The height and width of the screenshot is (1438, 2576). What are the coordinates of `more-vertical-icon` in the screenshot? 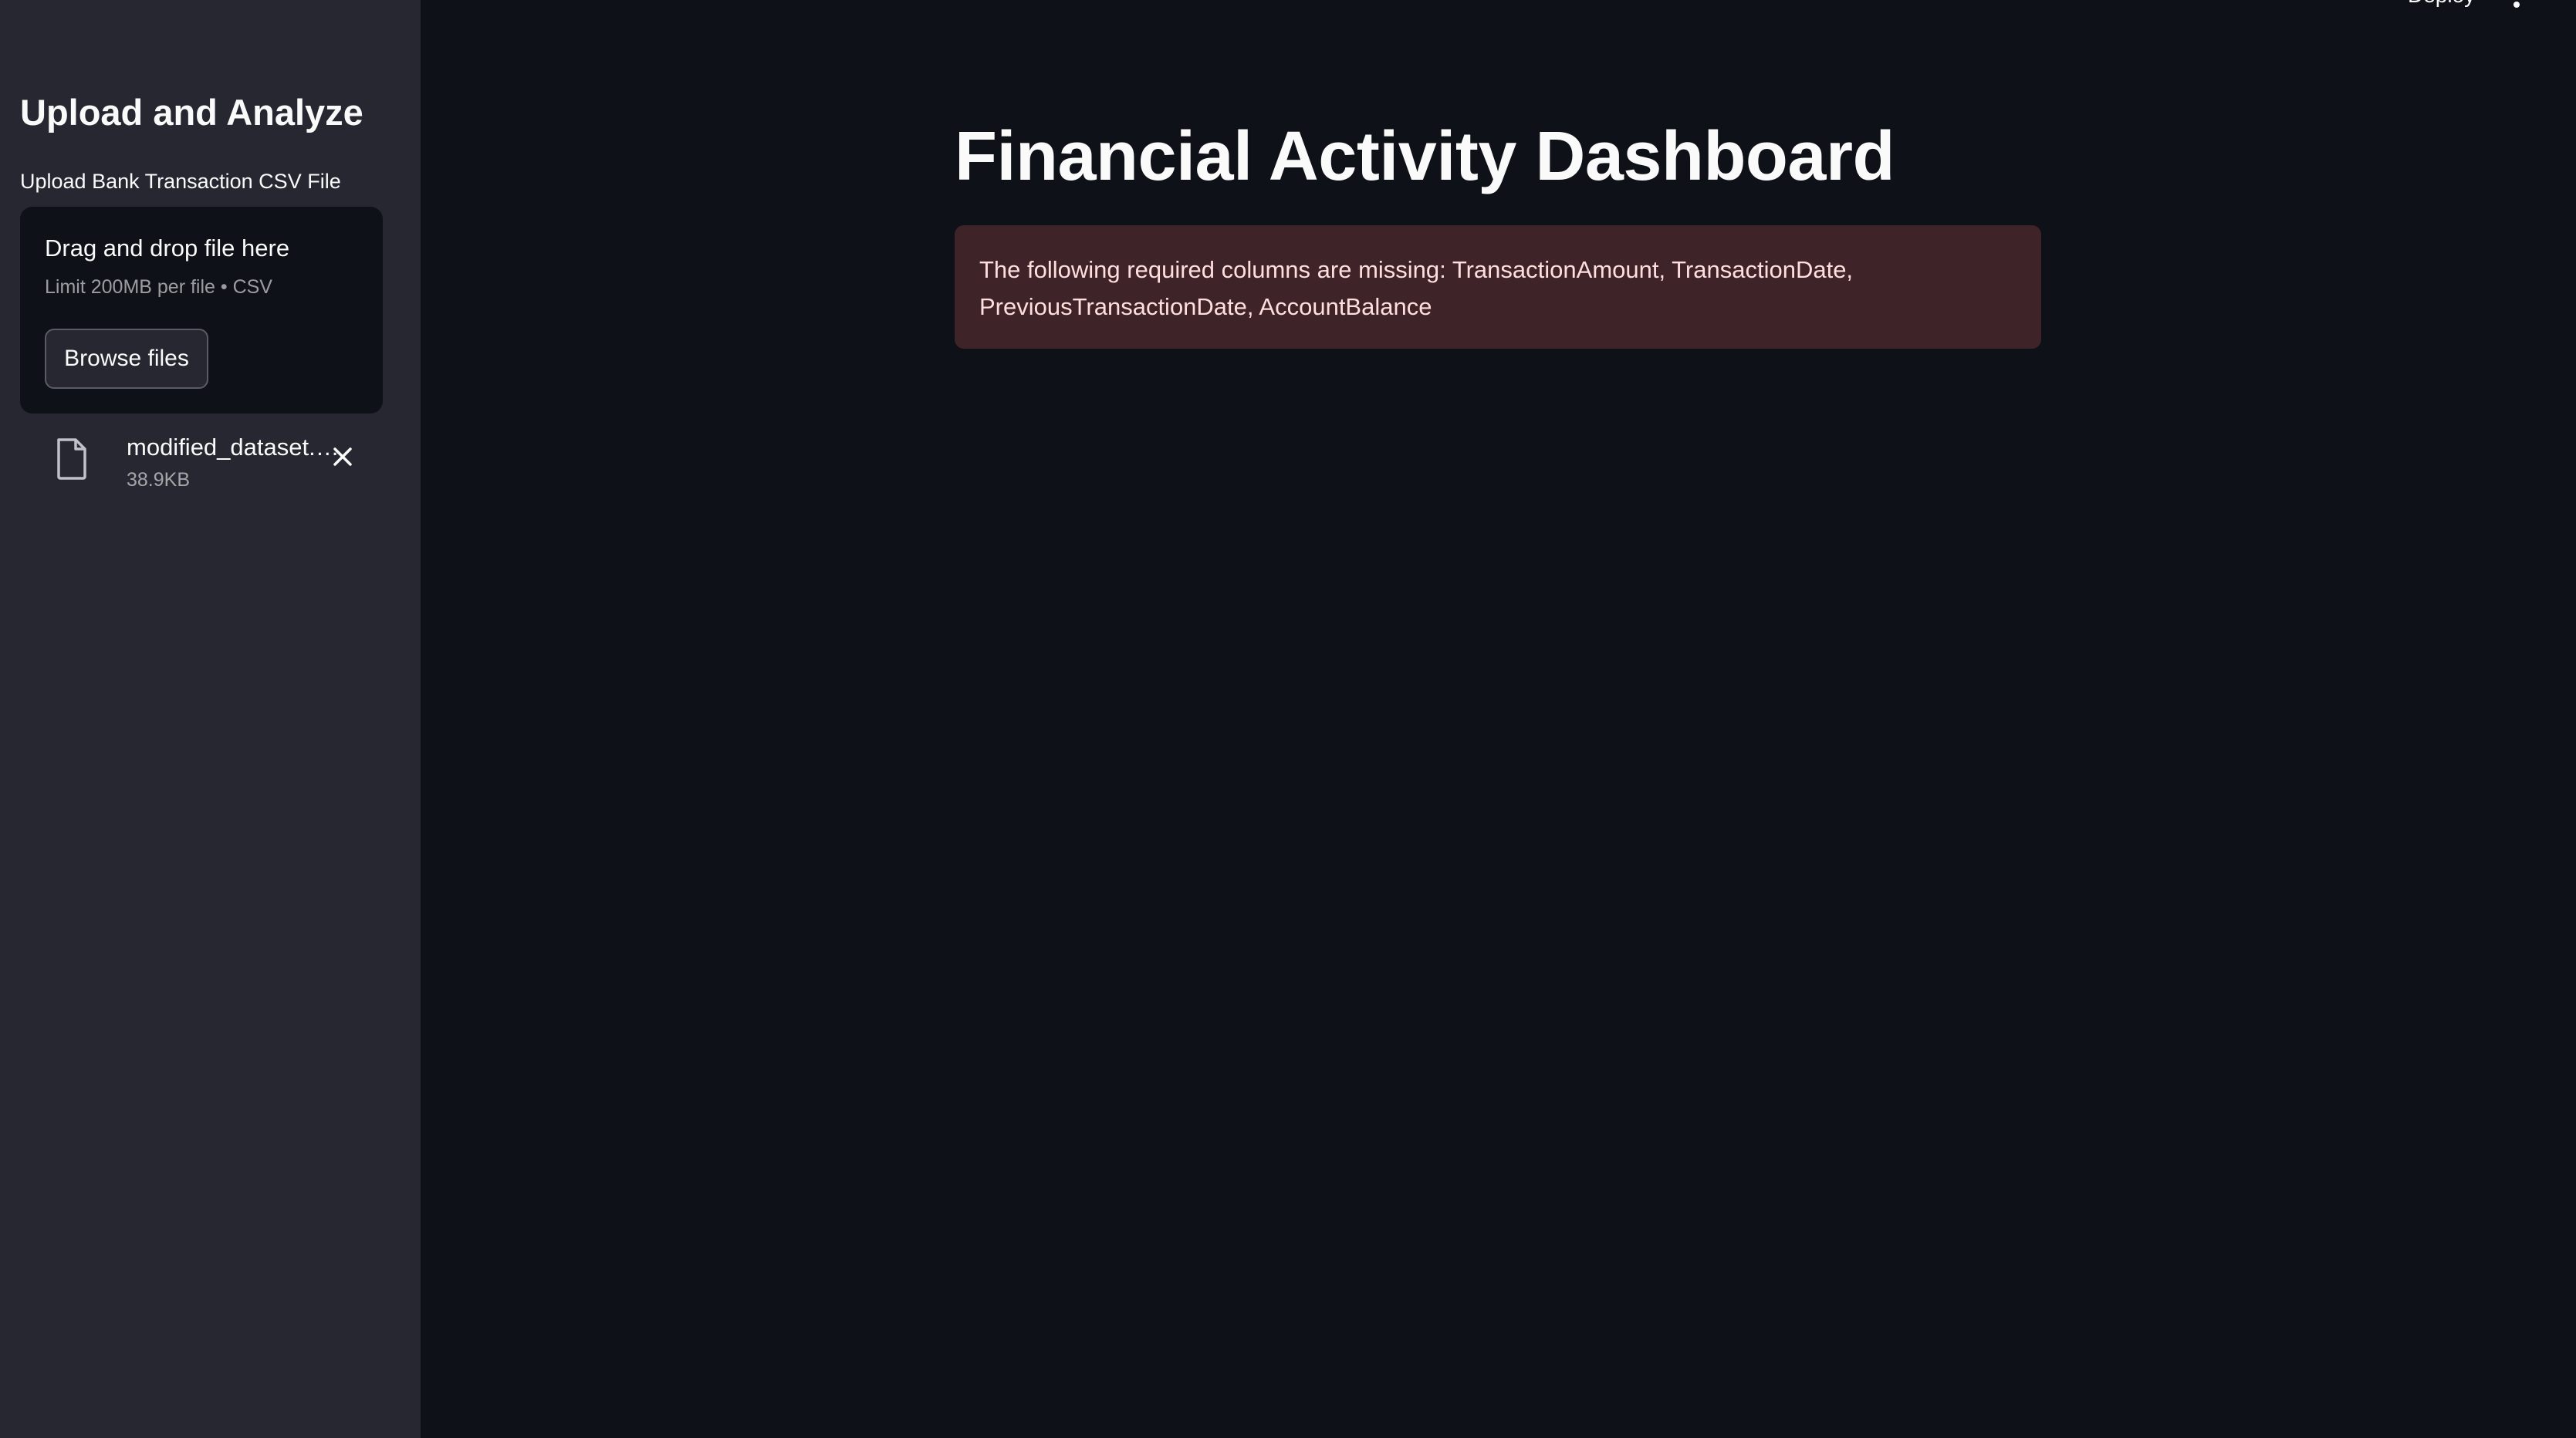 It's located at (2516, 6).